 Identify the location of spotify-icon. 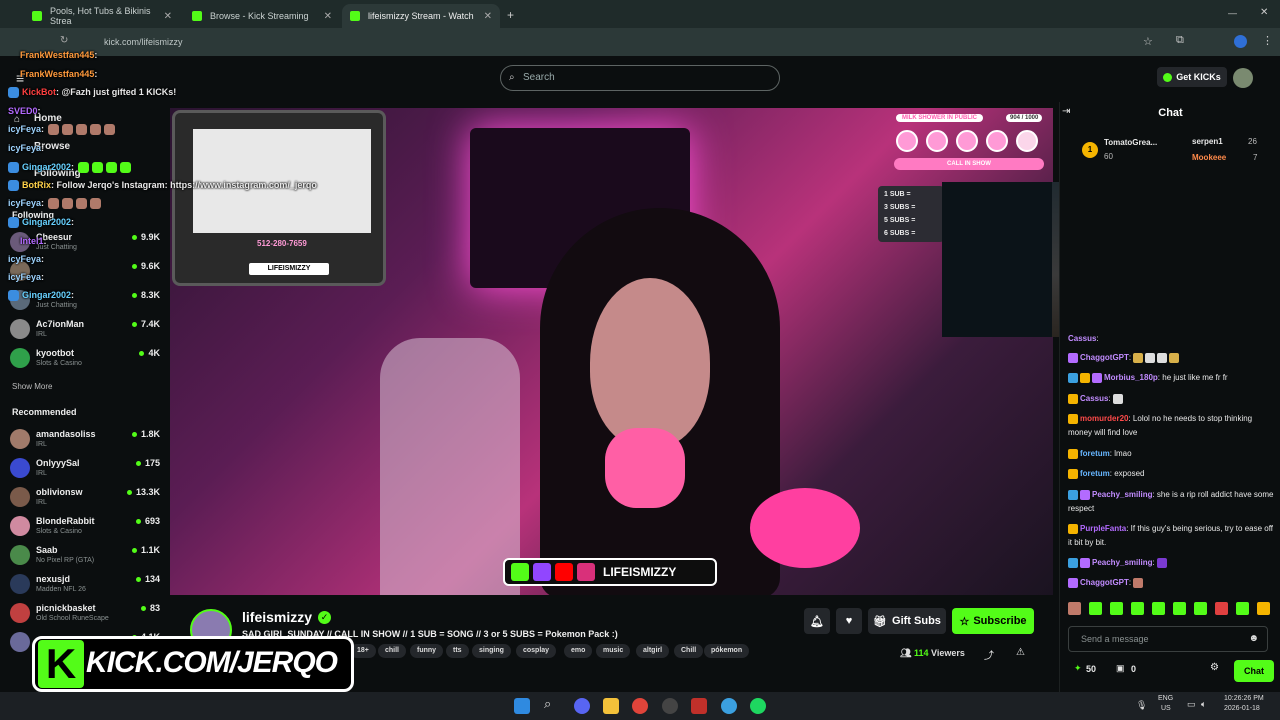
(758, 706).